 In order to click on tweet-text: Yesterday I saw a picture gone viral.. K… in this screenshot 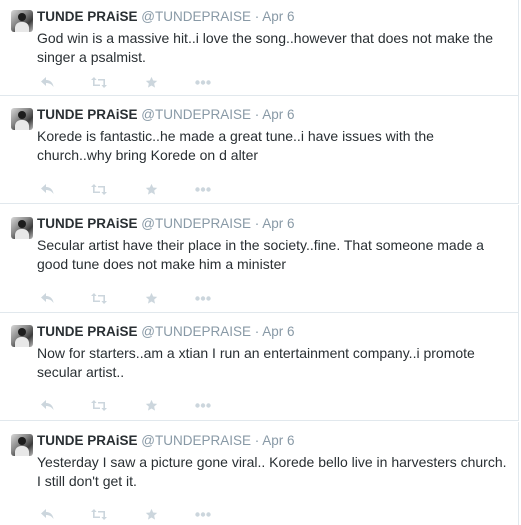, I will do `click(272, 471)`.